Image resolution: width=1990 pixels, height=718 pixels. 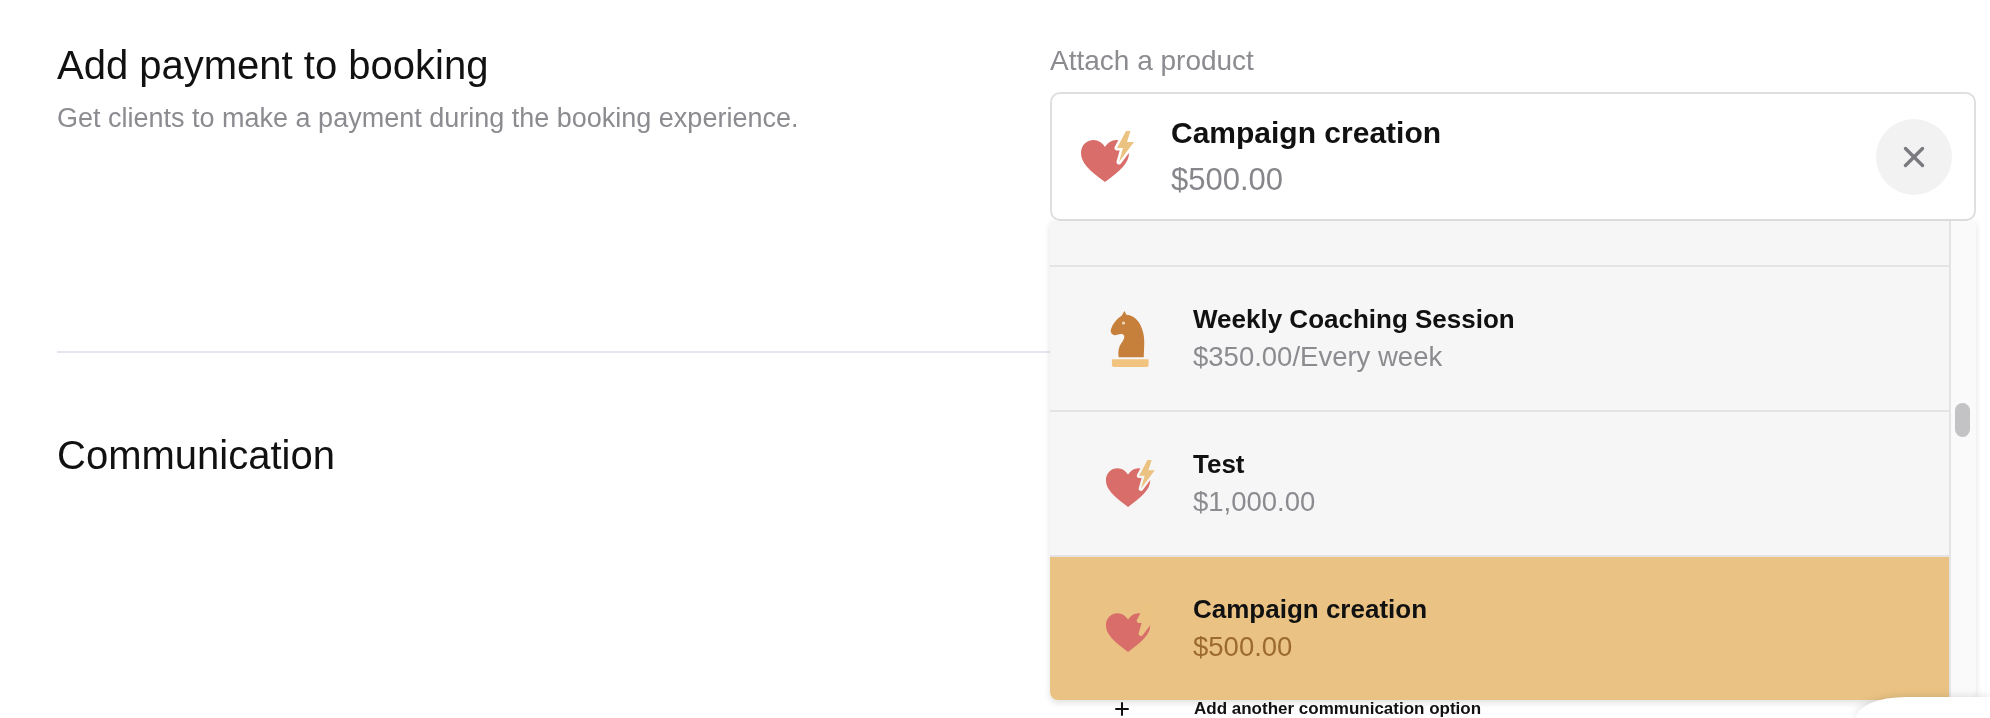 What do you see at coordinates (1513, 156) in the screenshot?
I see `product-select: Campaign creation $500.00` at bounding box center [1513, 156].